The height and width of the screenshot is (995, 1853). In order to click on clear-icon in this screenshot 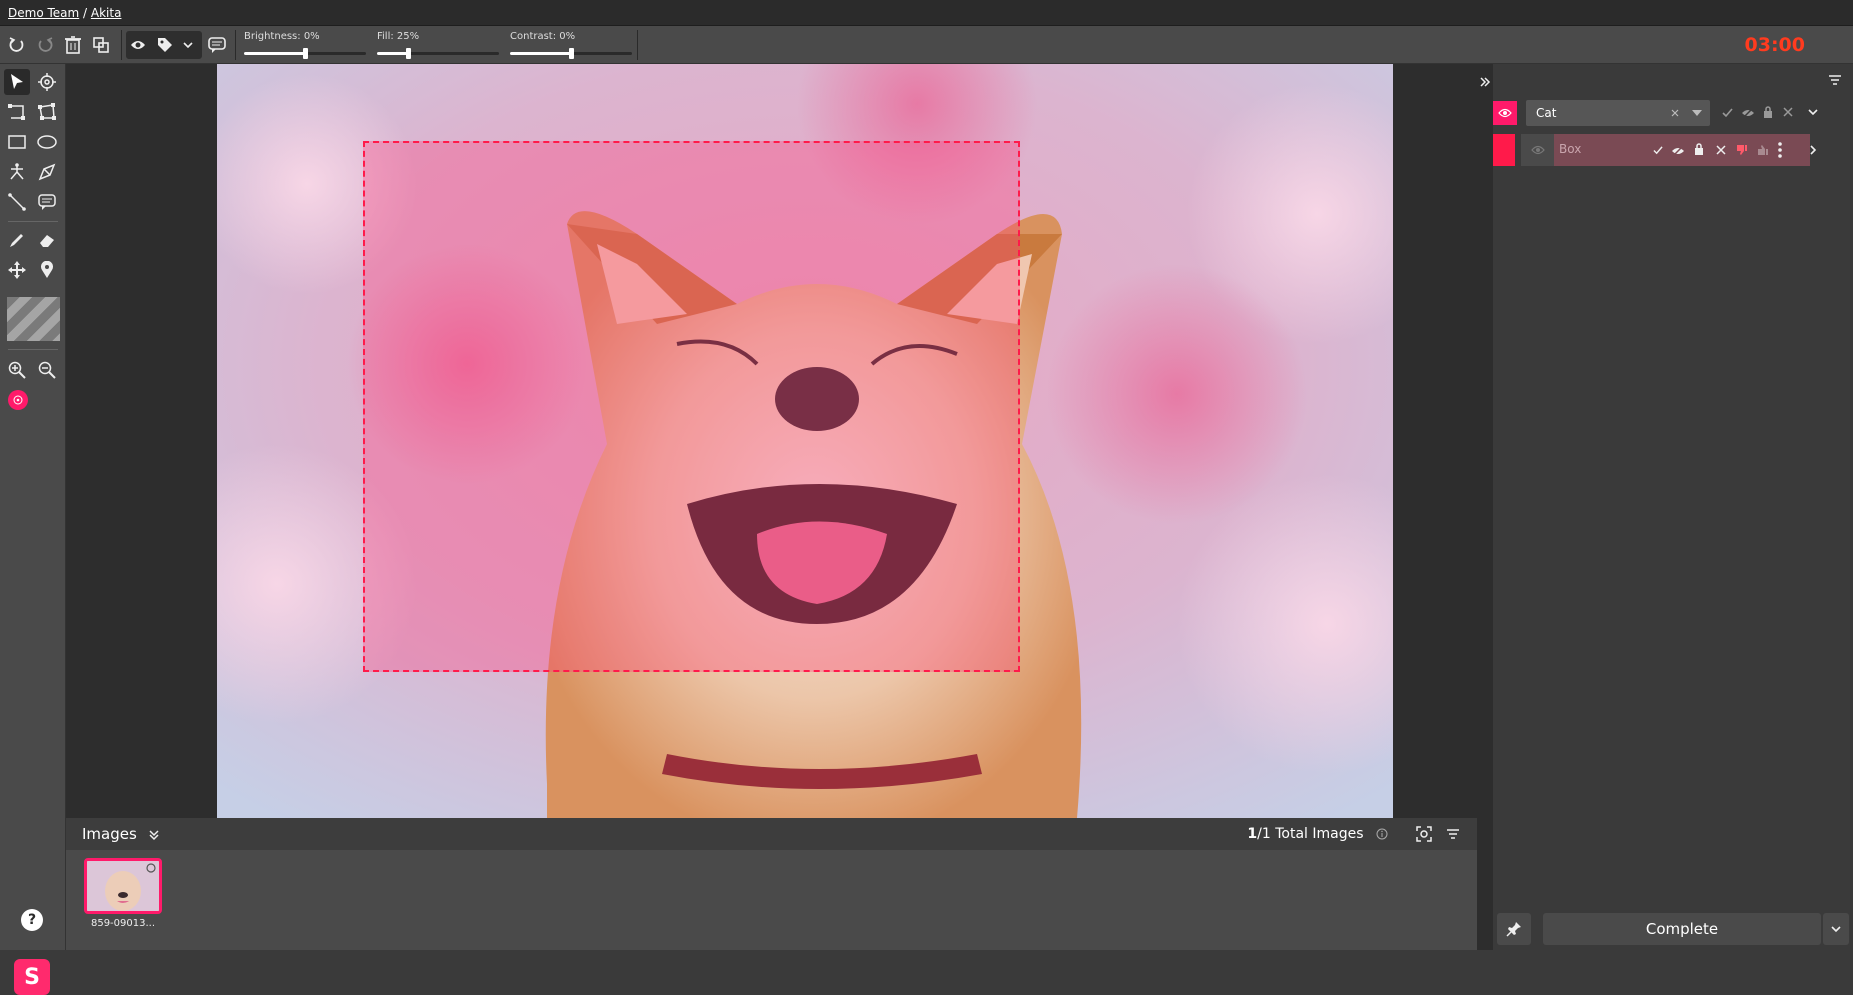, I will do `click(1675, 113)`.